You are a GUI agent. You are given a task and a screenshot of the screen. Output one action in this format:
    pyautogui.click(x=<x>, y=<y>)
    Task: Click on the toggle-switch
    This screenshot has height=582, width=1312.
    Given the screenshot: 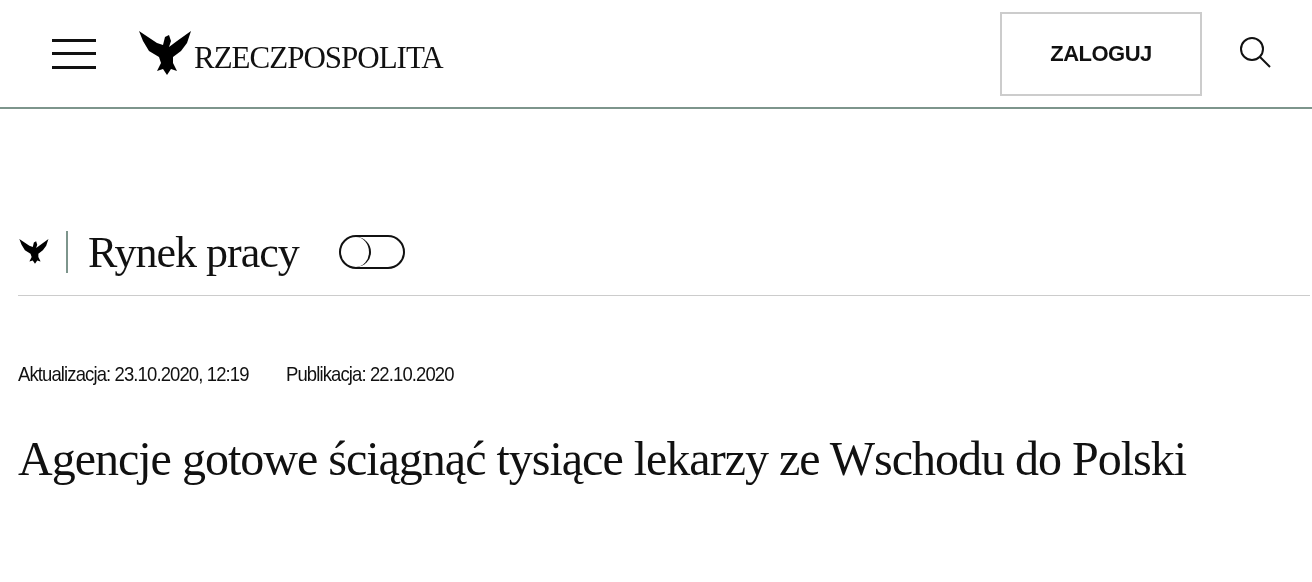 What is the action you would take?
    pyautogui.click(x=371, y=252)
    